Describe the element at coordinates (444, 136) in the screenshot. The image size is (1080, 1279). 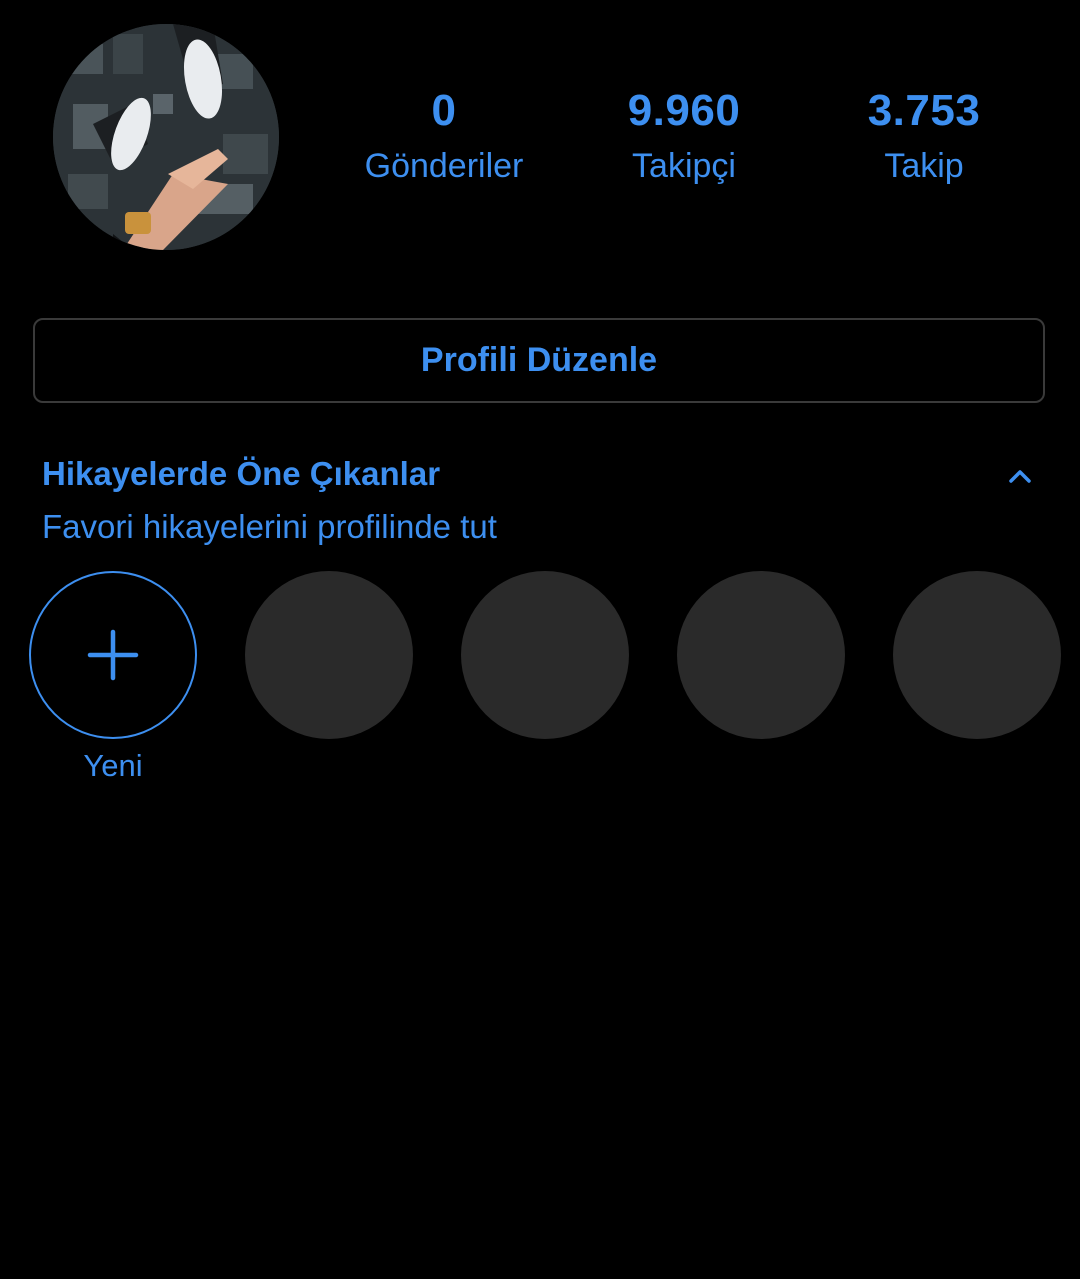
I see `stat-posts: 0 Gönderiler` at that location.